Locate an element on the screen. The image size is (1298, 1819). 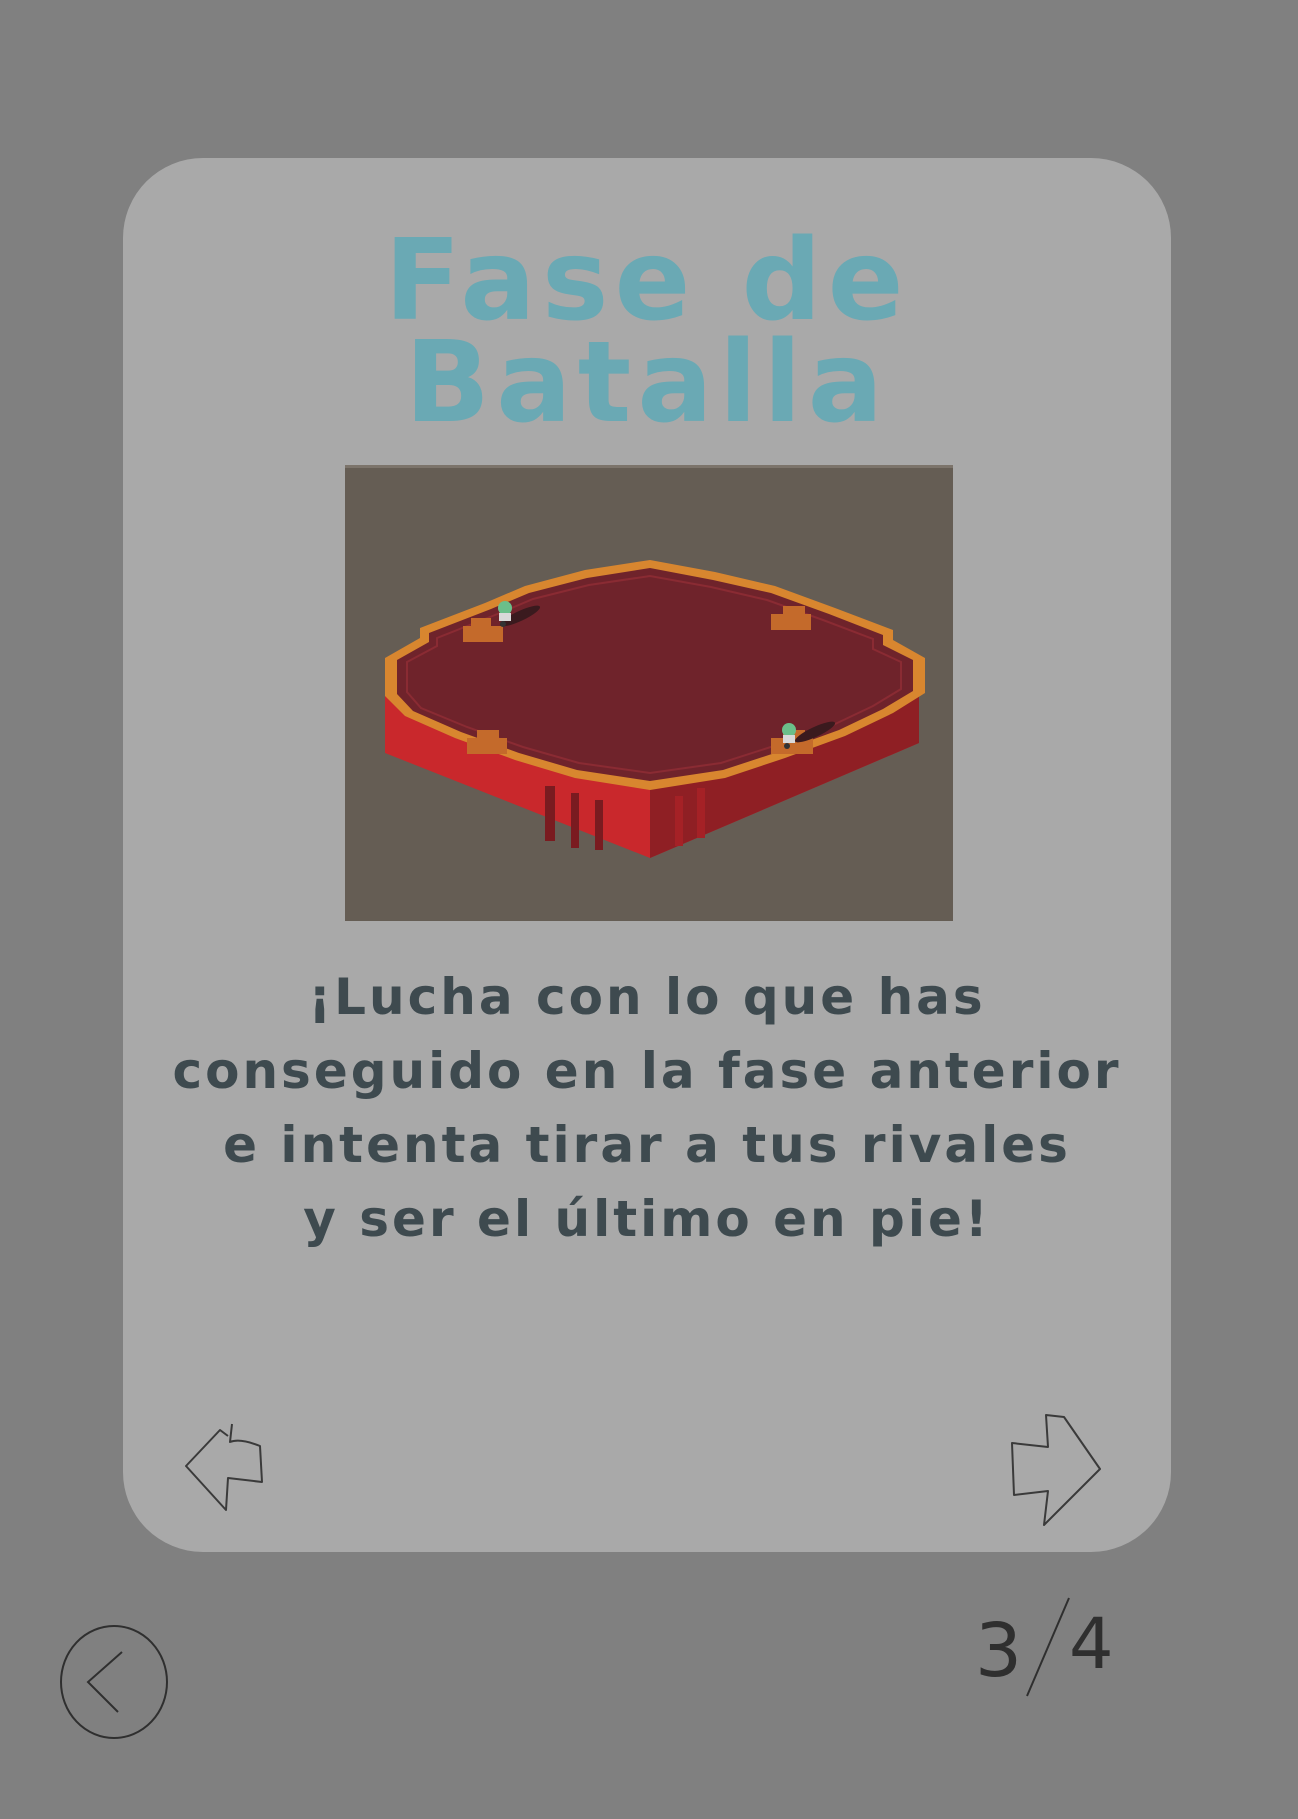
description-line: ¡Lucha con lo que has is located at coordinates (647, 997).